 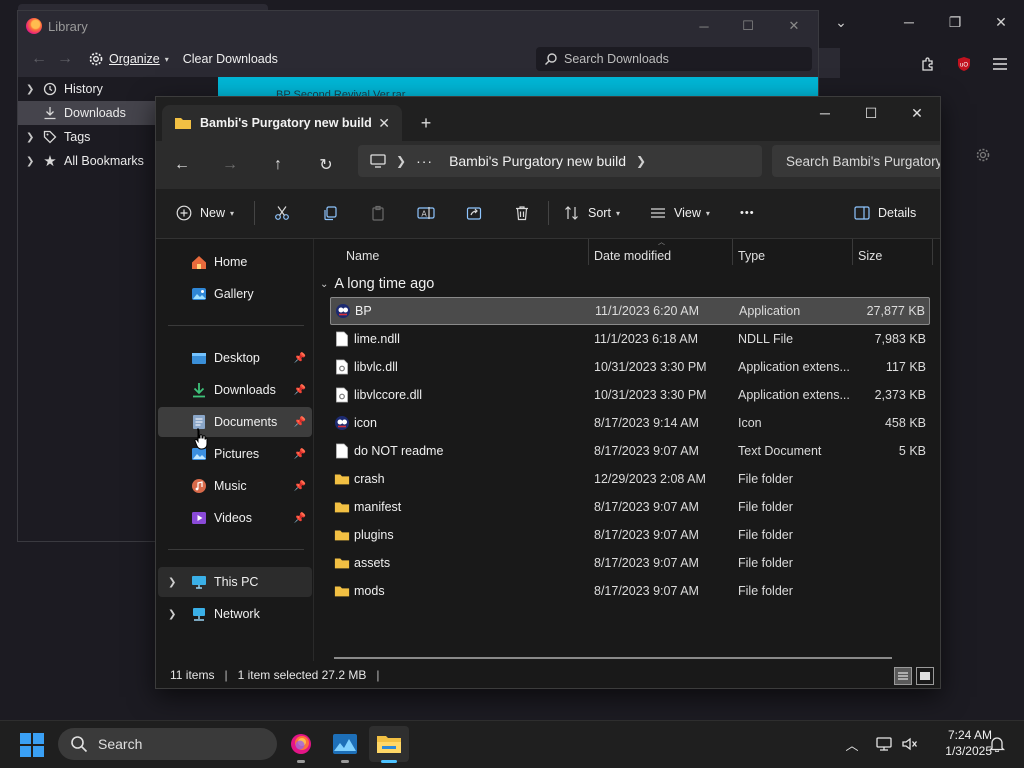 What do you see at coordinates (235, 262) in the screenshot?
I see `nav-item-home: Home` at bounding box center [235, 262].